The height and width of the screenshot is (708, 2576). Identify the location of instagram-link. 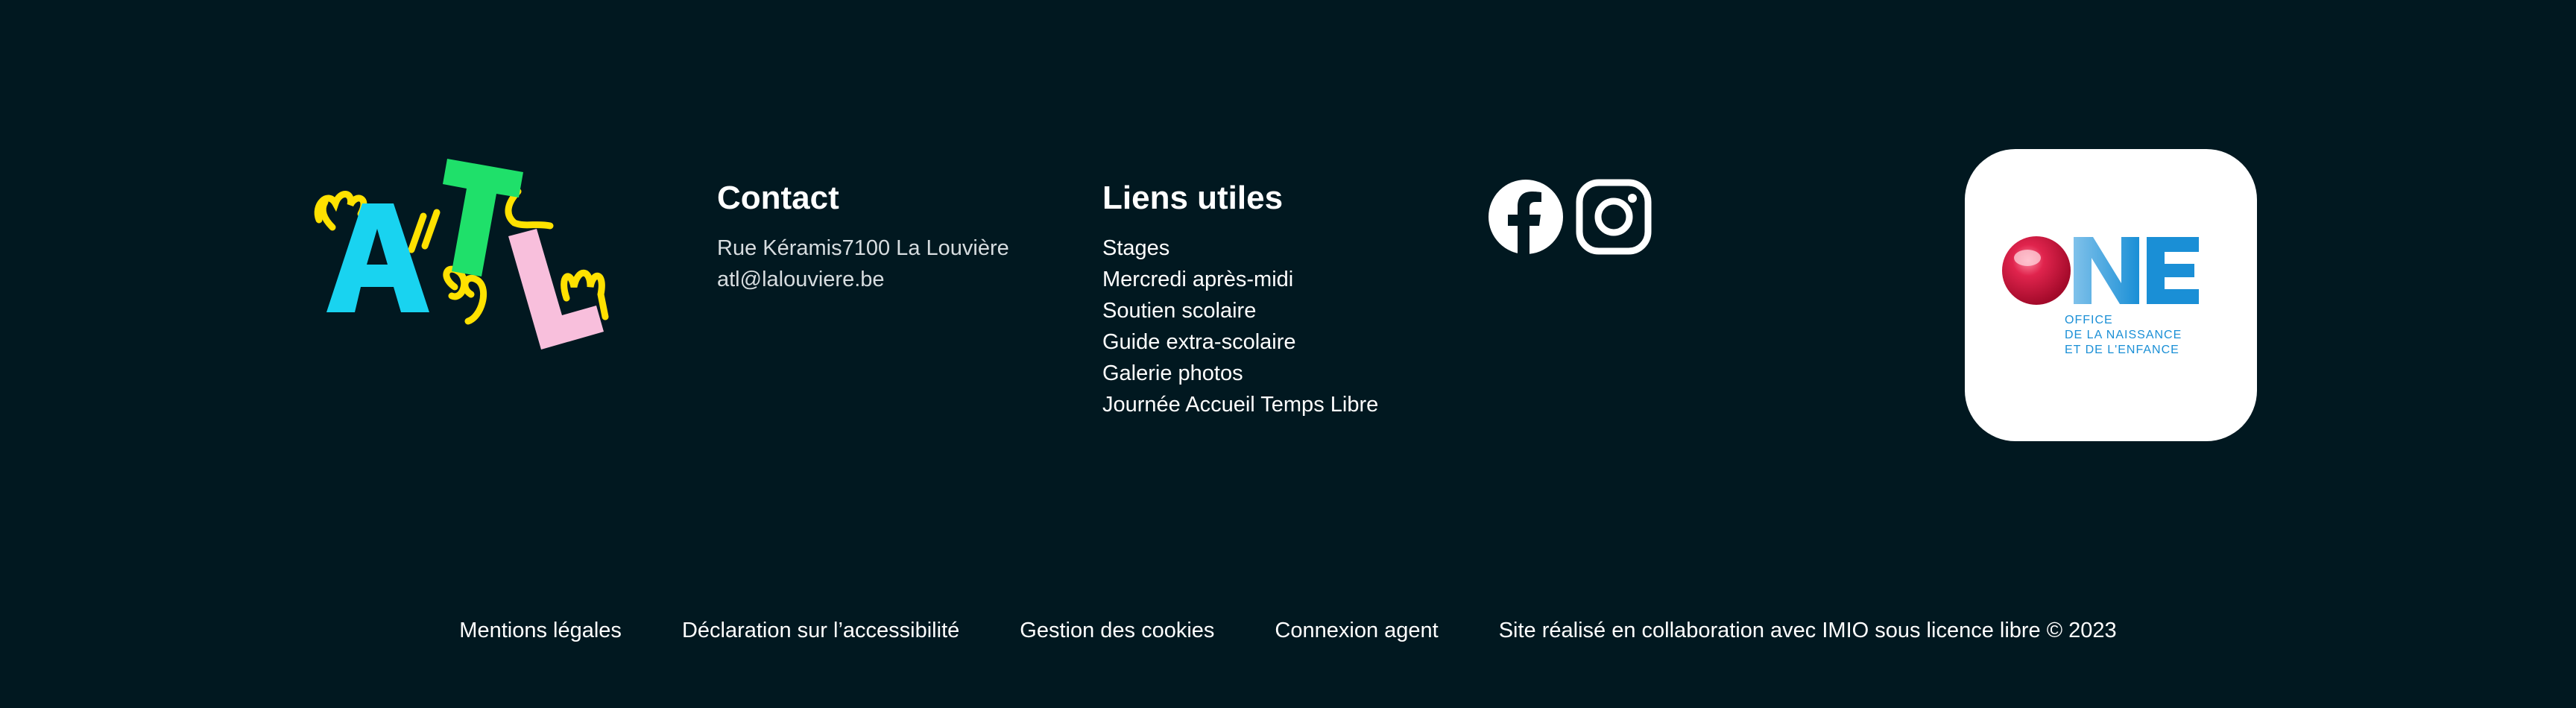
(1614, 217).